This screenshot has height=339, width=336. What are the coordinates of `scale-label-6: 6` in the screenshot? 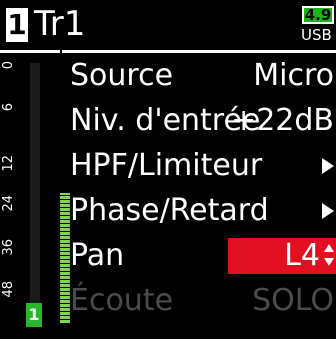 It's located at (8, 107).